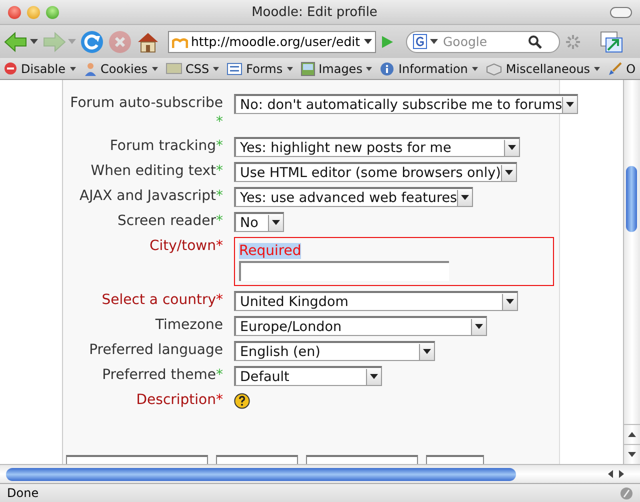  I want to click on field-label: Preferred theme*, so click(162, 375).